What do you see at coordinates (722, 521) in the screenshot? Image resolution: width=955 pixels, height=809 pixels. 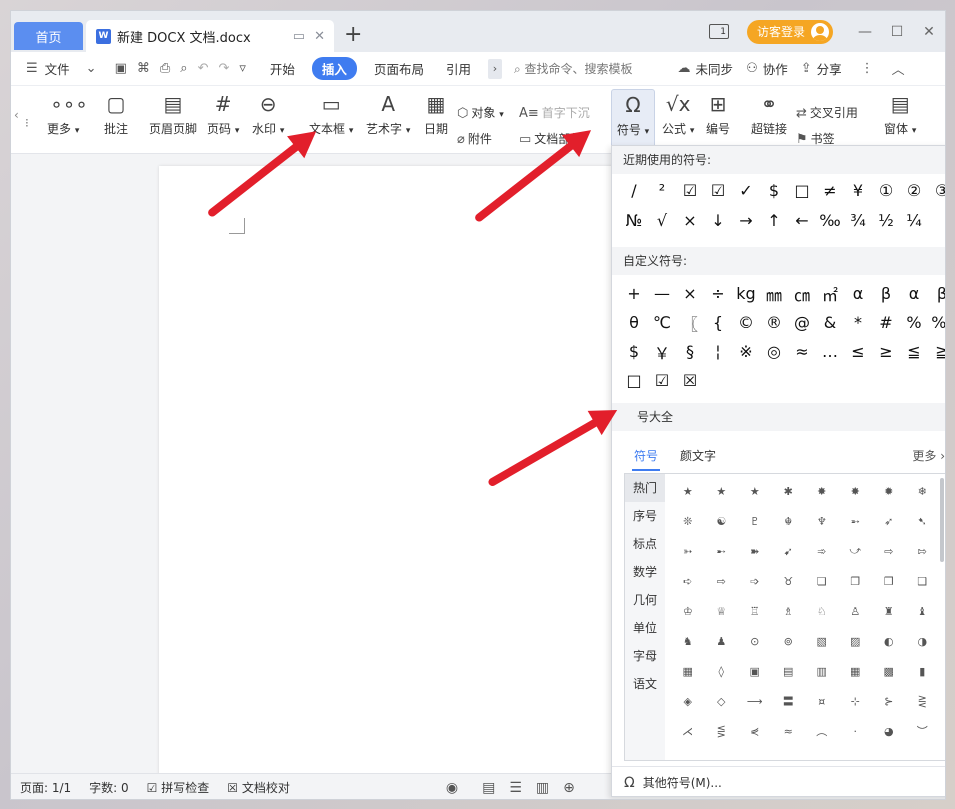 I see `library-symbol-cell: ☯` at bounding box center [722, 521].